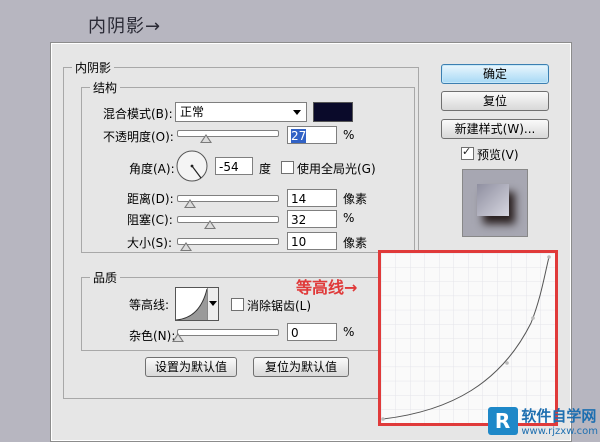 The height and width of the screenshot is (442, 600). I want to click on global-light-label: 使用全局光(G), so click(336, 168).